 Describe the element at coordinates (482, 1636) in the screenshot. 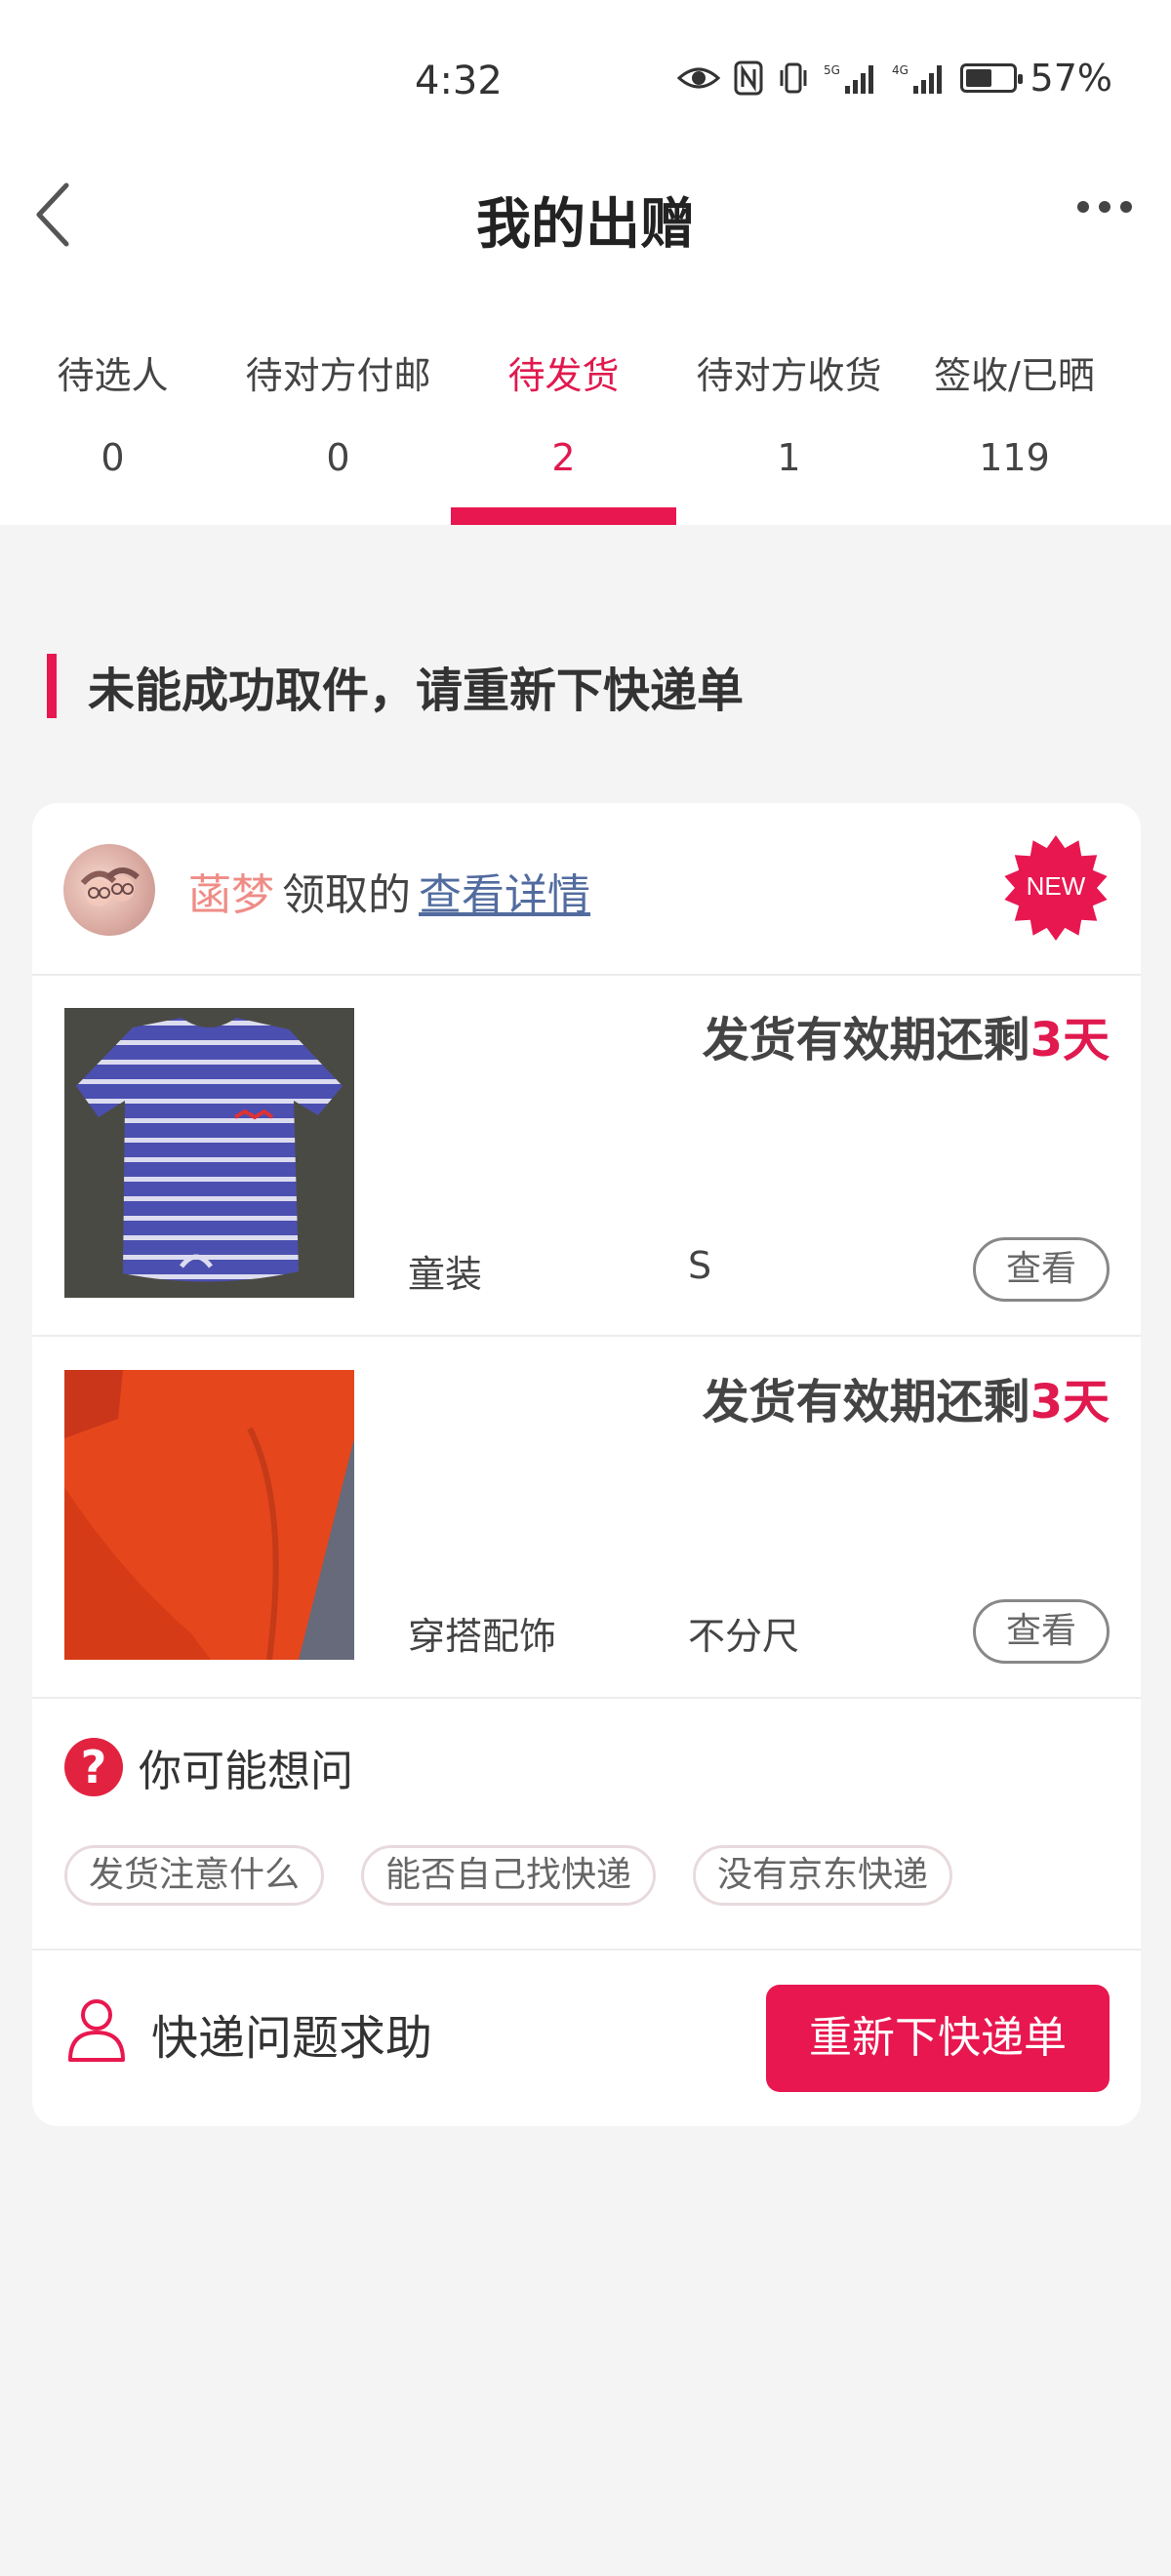

I see `item-category: 穿搭配饰` at that location.